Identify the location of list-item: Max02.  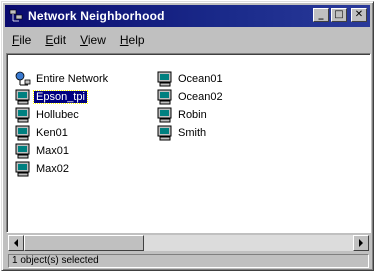
(62, 169).